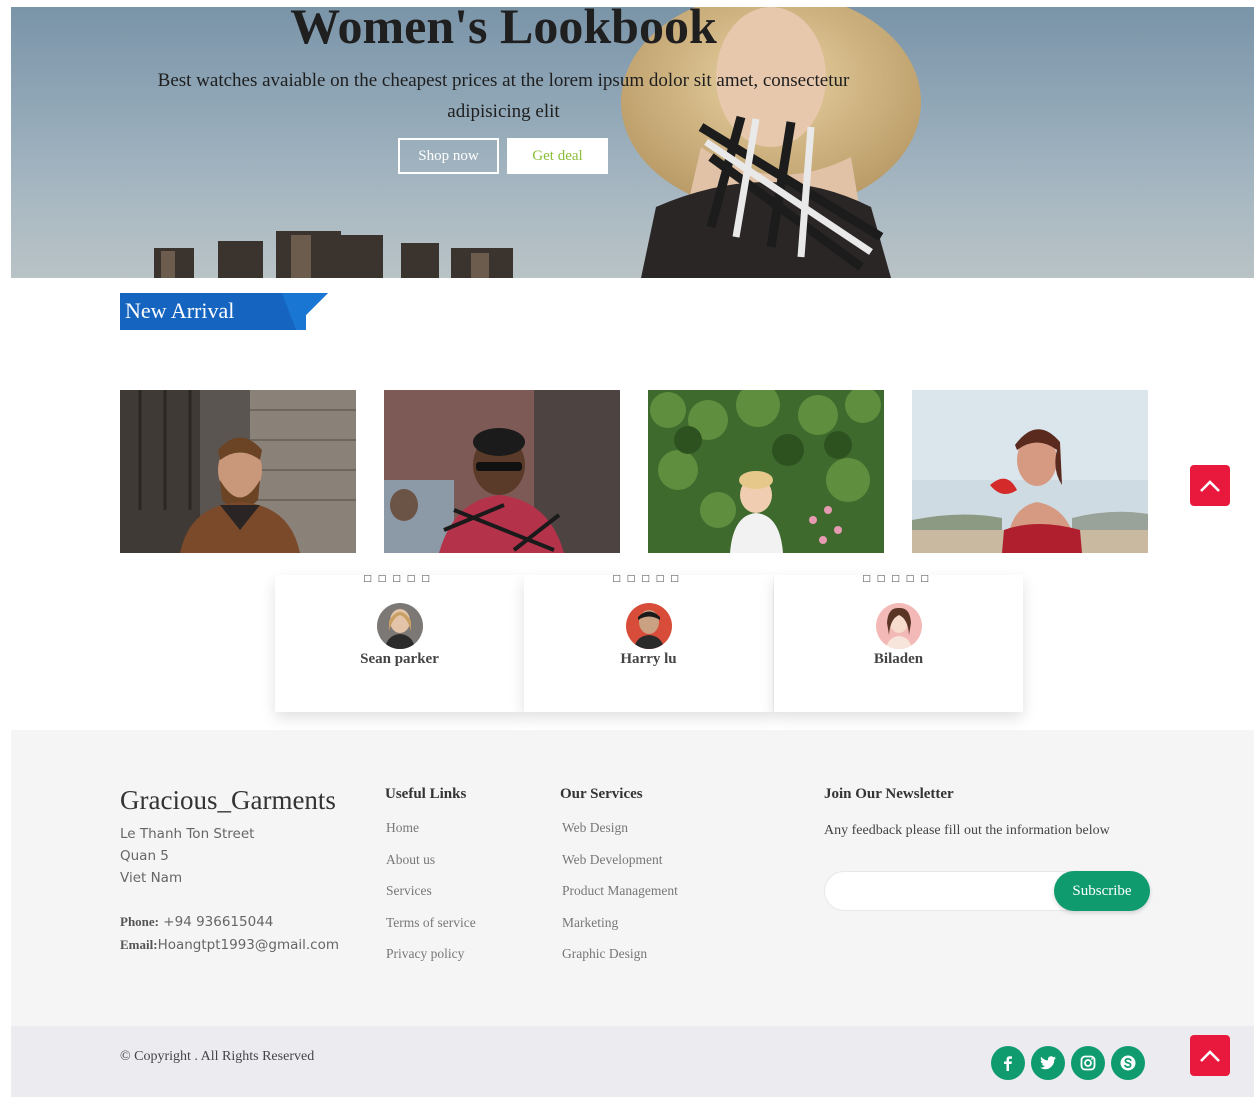  What do you see at coordinates (1102, 891) in the screenshot?
I see `subscribe-button: Subscribe` at bounding box center [1102, 891].